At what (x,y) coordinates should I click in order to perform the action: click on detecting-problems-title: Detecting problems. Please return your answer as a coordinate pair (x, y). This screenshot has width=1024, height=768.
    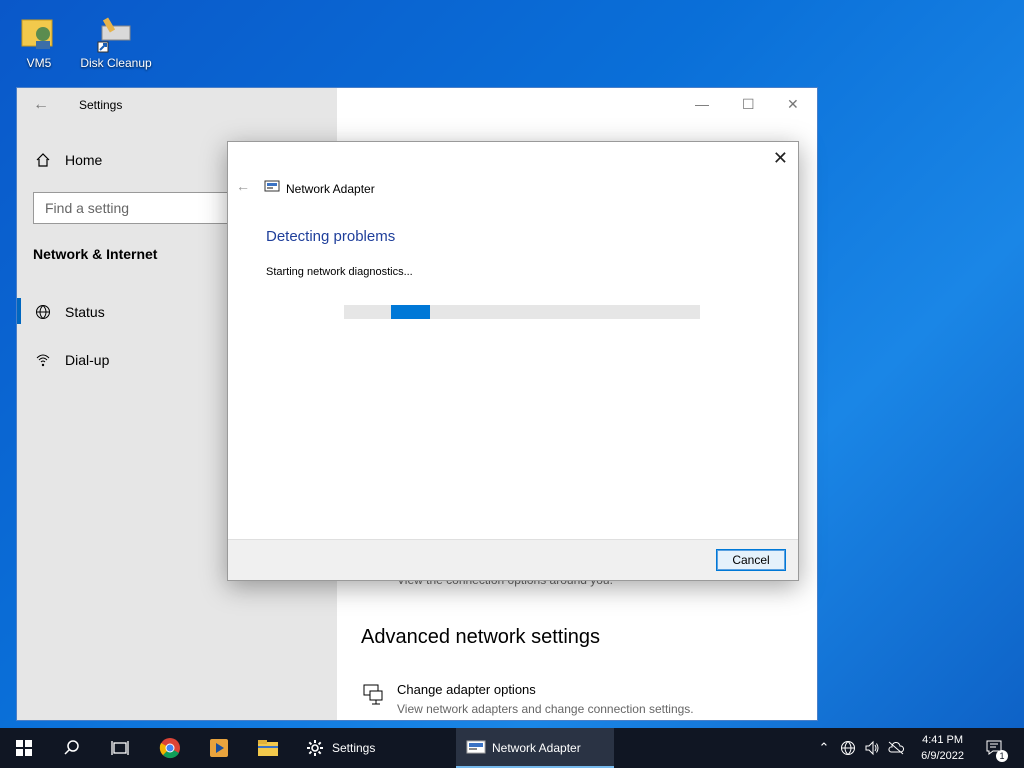
    Looking at the image, I should click on (331, 236).